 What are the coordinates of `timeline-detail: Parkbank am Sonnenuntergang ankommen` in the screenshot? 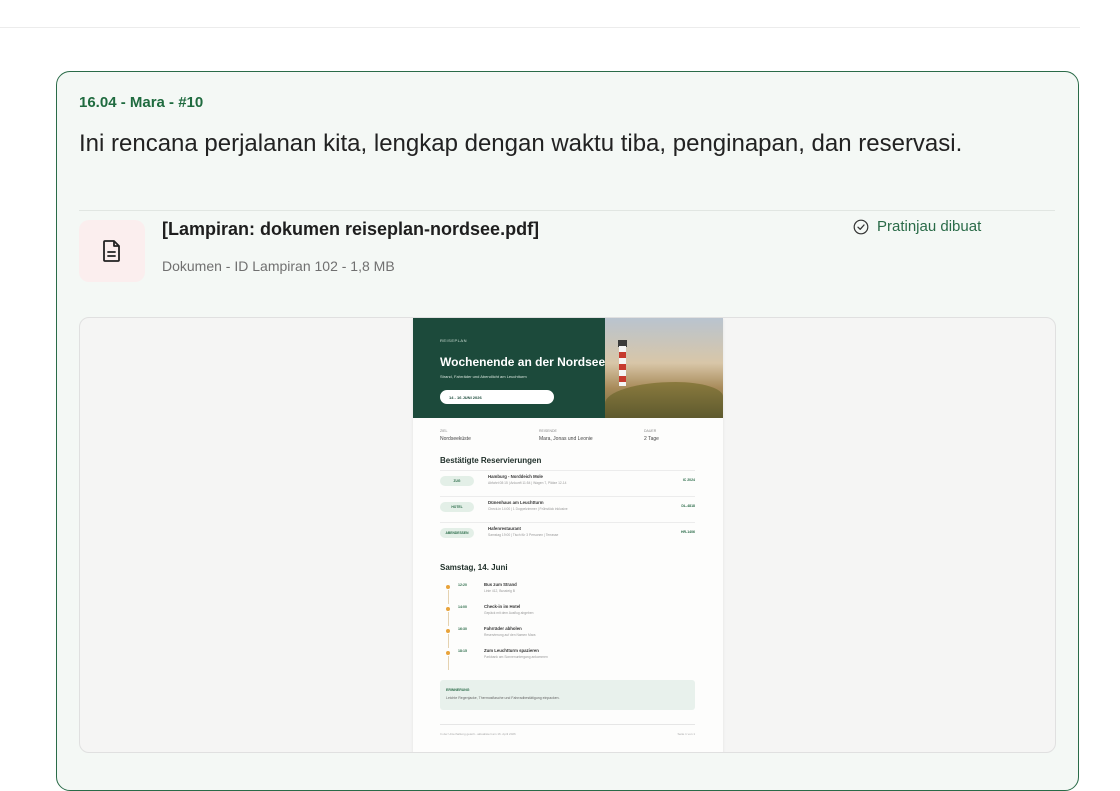 It's located at (516, 657).